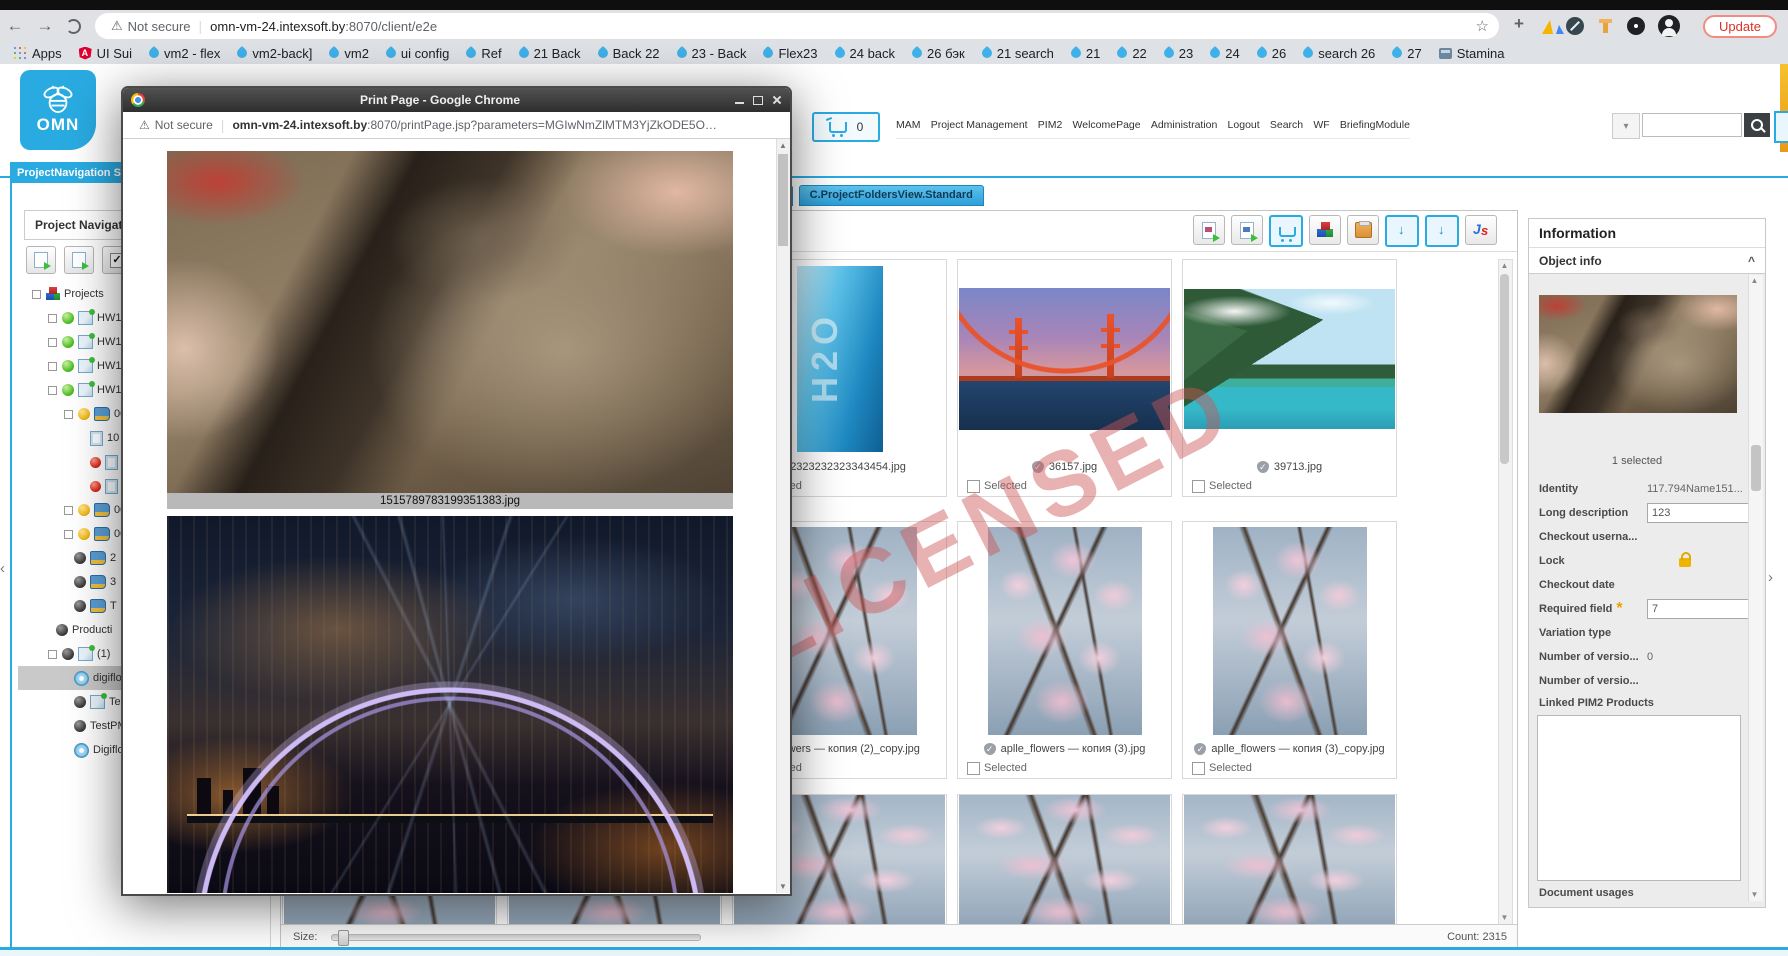 This screenshot has width=1788, height=956. I want to click on bookmark-item: vm2 - flex, so click(183, 53).